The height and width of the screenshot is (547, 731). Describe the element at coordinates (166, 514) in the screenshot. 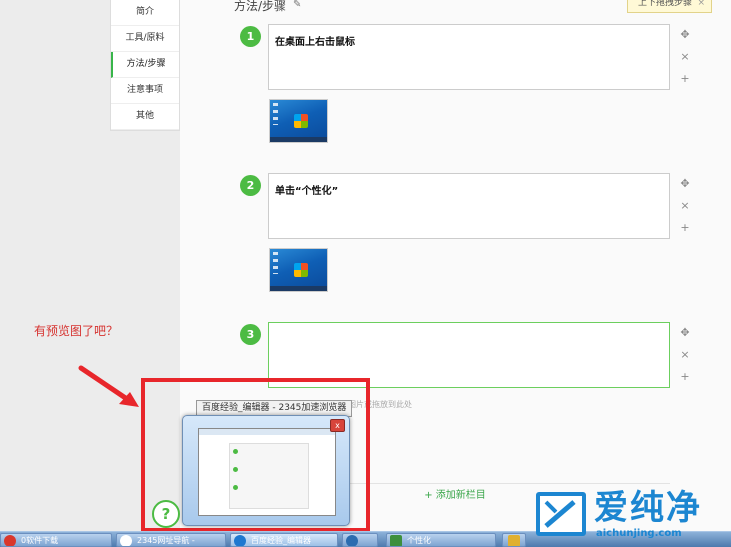

I see `help-icon: ?` at that location.